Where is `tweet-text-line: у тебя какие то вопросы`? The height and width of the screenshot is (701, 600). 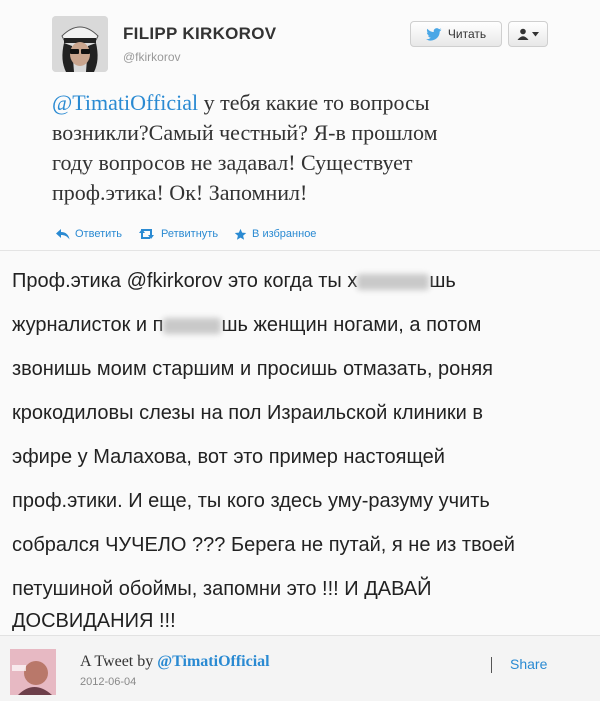 tweet-text-line: у тебя какие то вопросы is located at coordinates (314, 102).